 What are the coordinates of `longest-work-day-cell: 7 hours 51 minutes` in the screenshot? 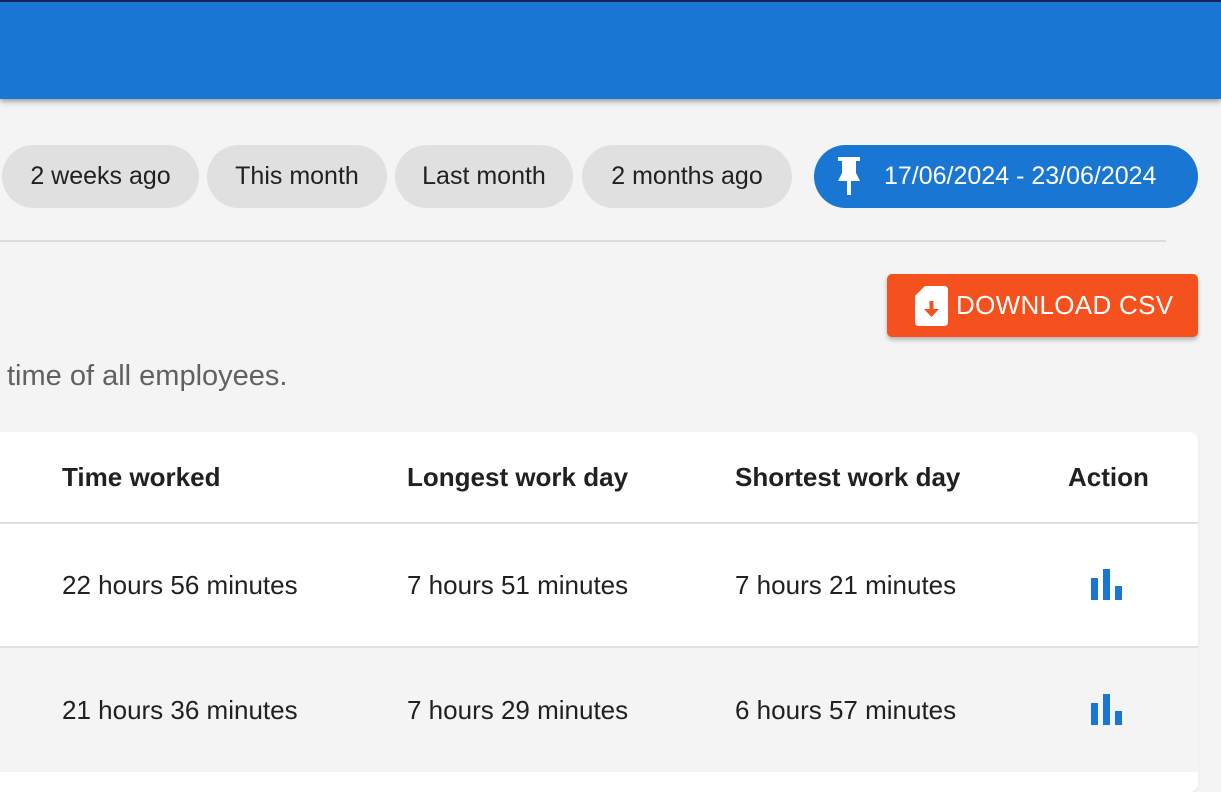 It's located at (518, 584).